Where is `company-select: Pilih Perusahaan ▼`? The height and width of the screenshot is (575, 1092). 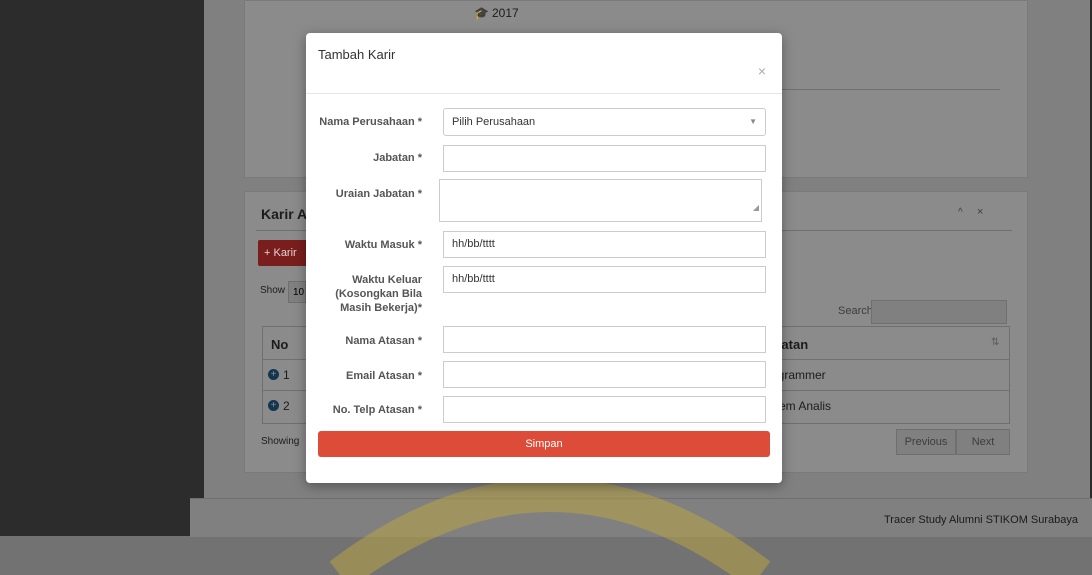
company-select: Pilih Perusahaan ▼ is located at coordinates (604, 122).